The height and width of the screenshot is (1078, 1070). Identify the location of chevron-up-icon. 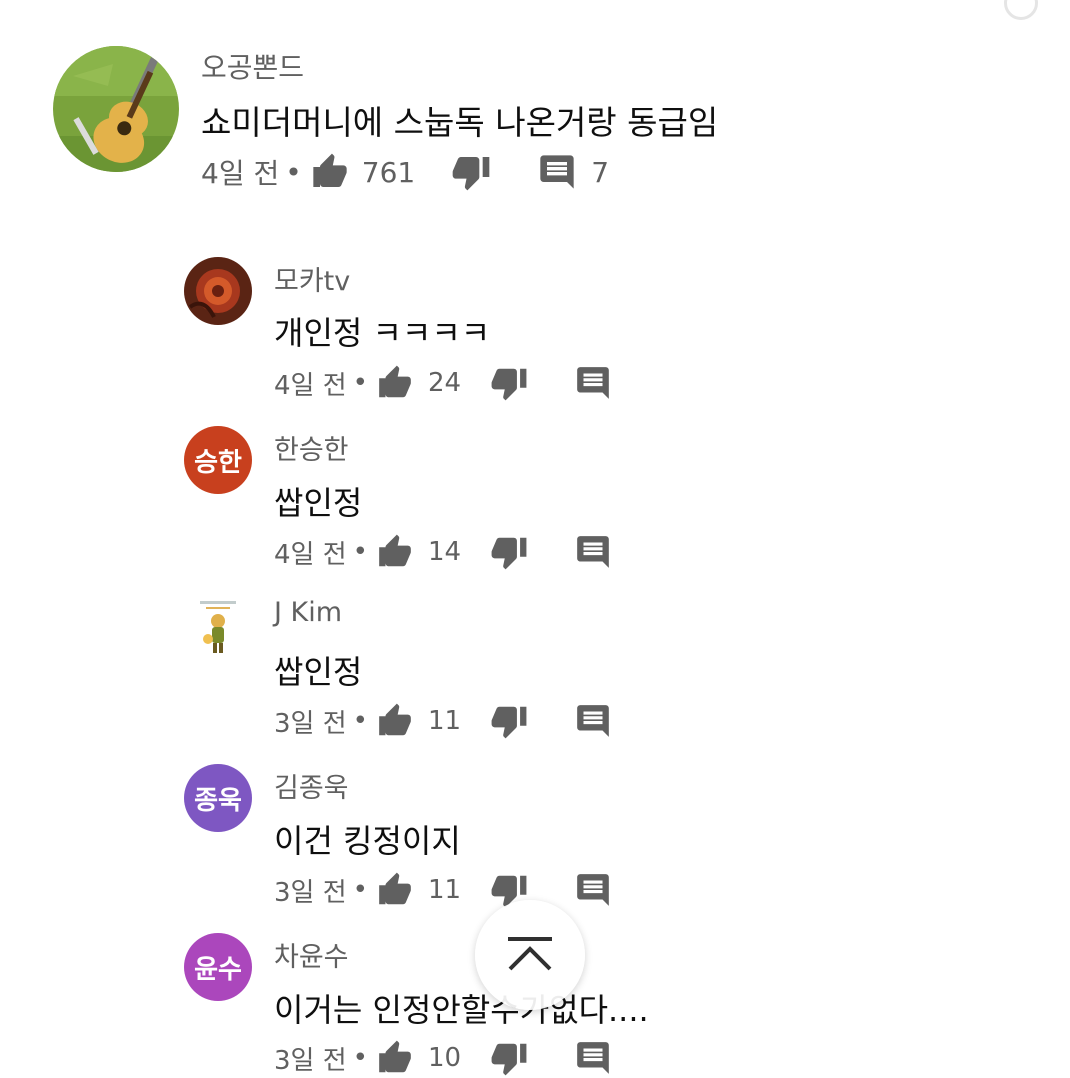
(530, 954).